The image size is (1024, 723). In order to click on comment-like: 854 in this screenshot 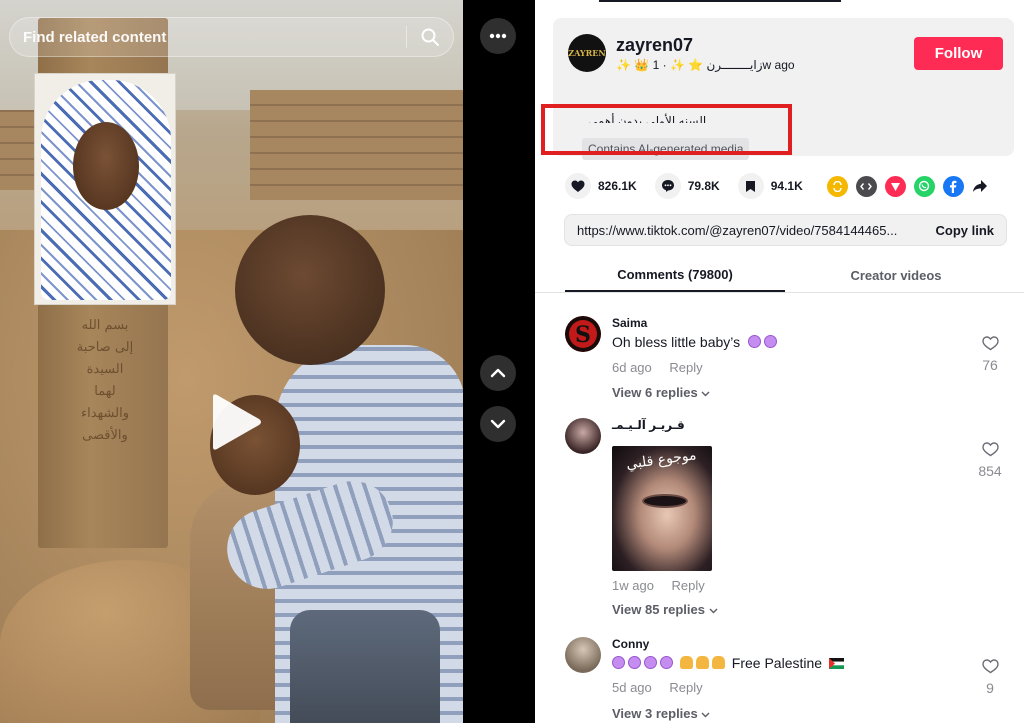, I will do `click(990, 460)`.